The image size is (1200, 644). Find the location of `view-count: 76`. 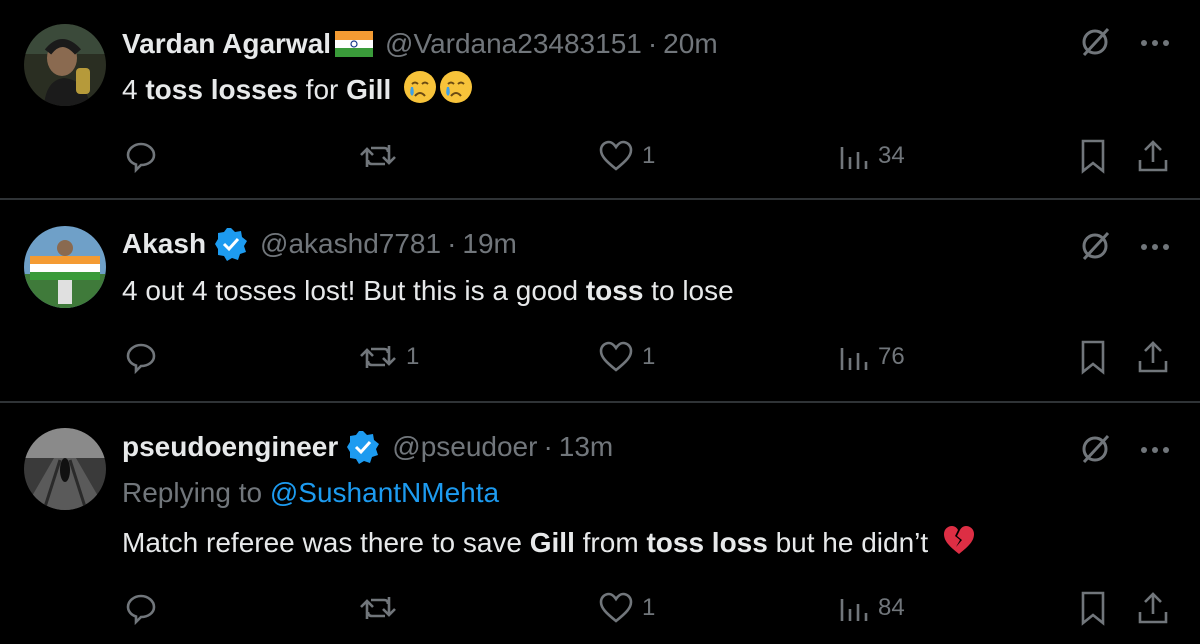

view-count: 76 is located at coordinates (891, 356).